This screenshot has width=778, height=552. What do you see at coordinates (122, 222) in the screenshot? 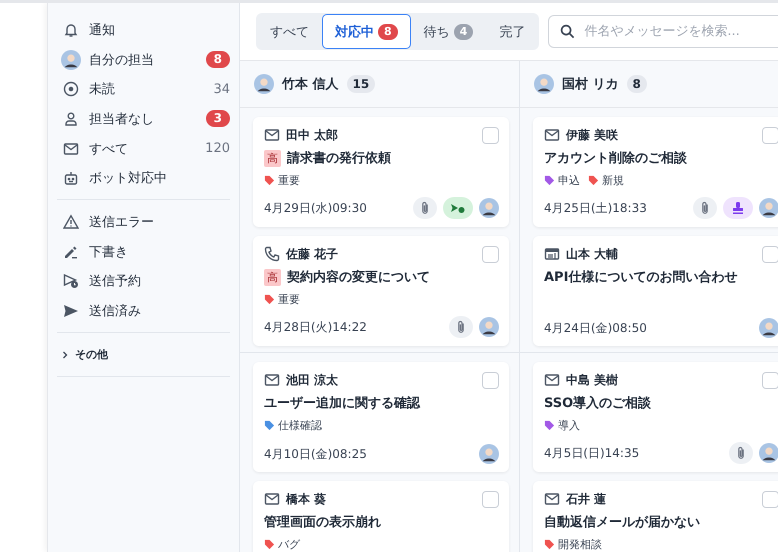
I see `sidebar-label: 送信エラー` at bounding box center [122, 222].